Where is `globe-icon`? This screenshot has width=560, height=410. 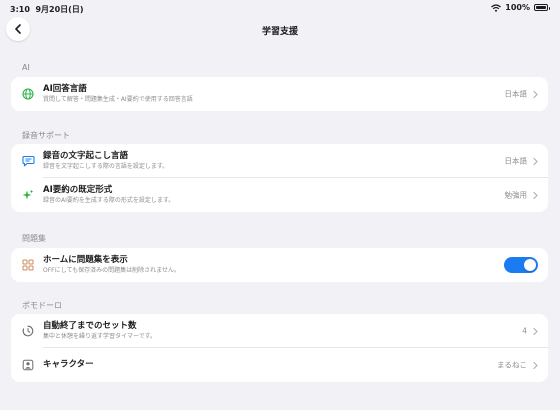
globe-icon is located at coordinates (28, 94).